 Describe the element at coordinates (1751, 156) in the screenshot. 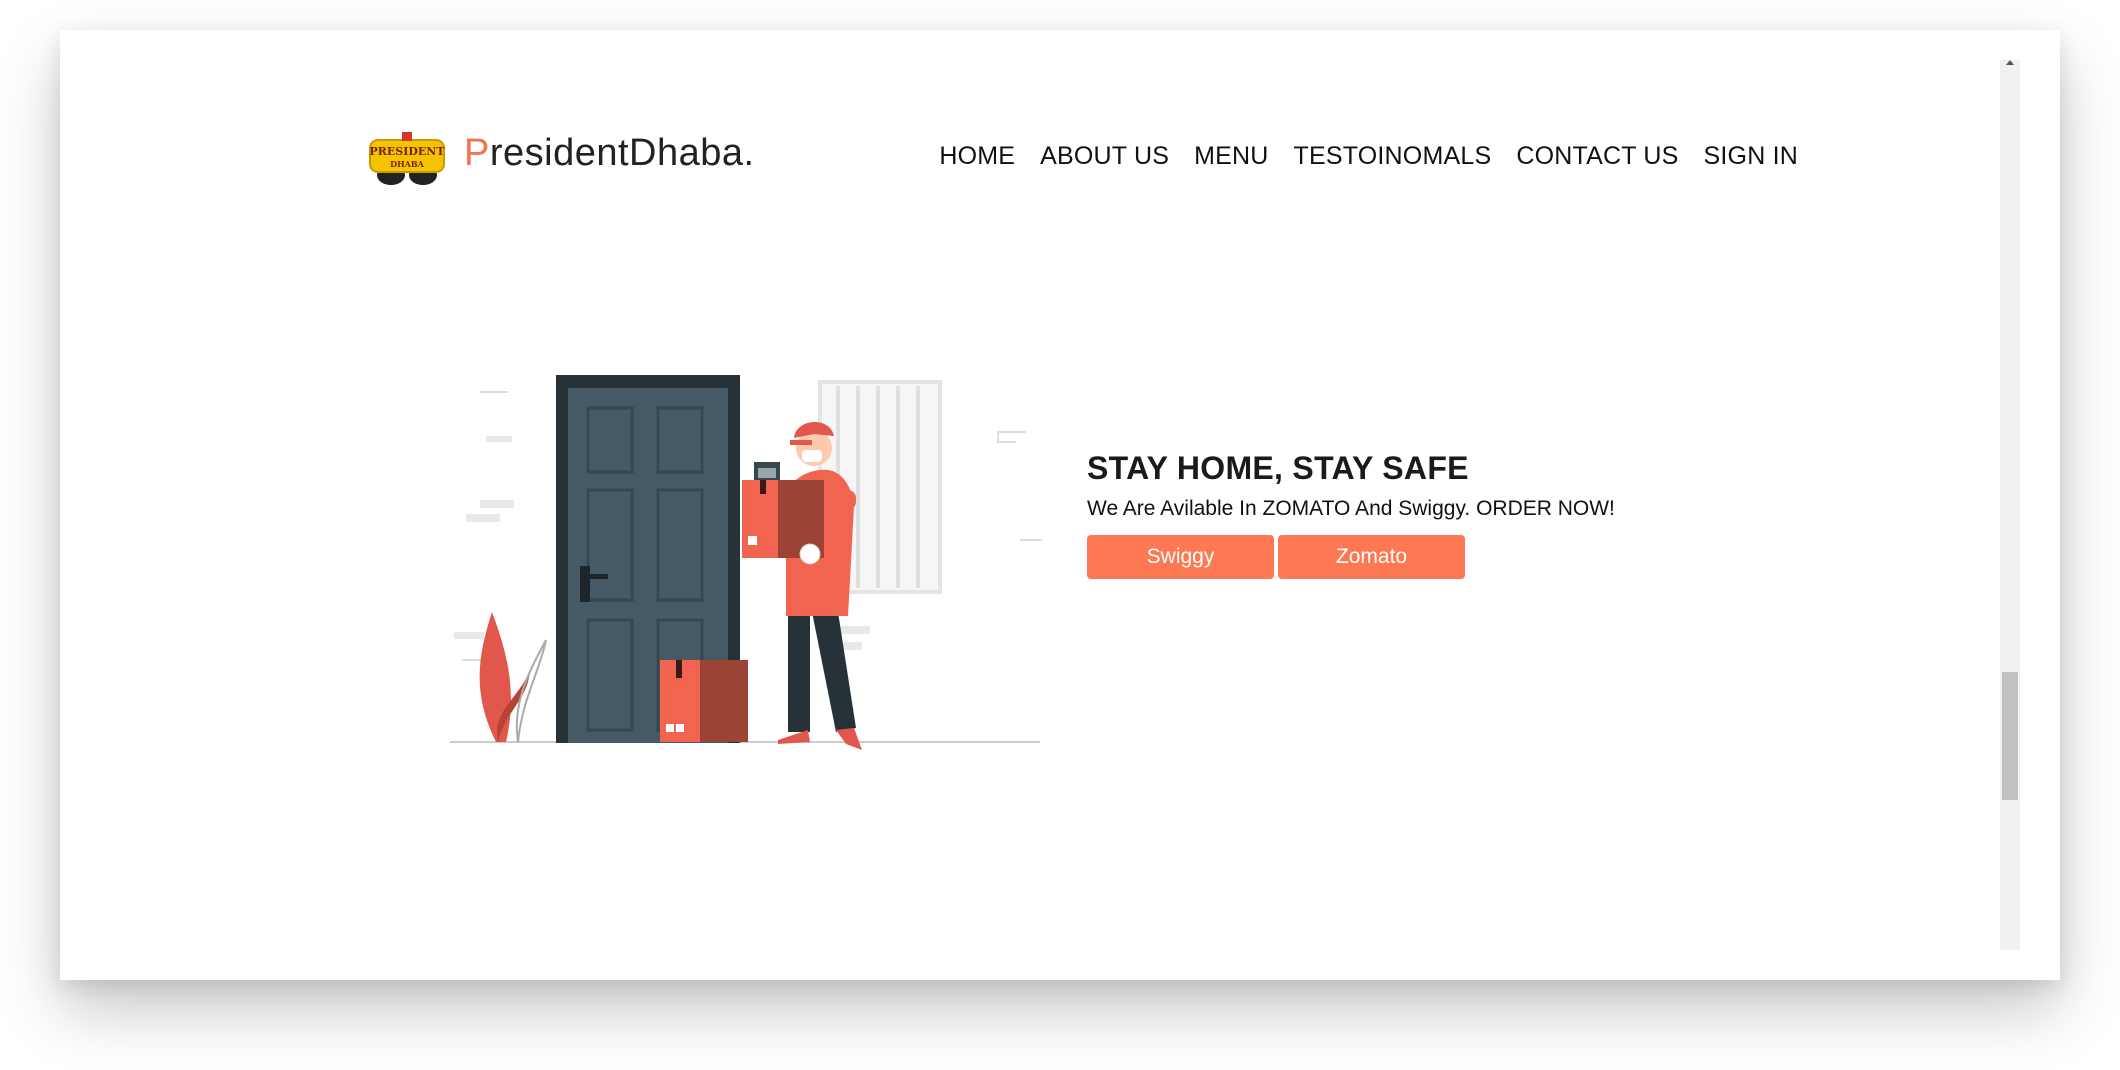

I see `nav-signin-link: SIGN IN` at that location.